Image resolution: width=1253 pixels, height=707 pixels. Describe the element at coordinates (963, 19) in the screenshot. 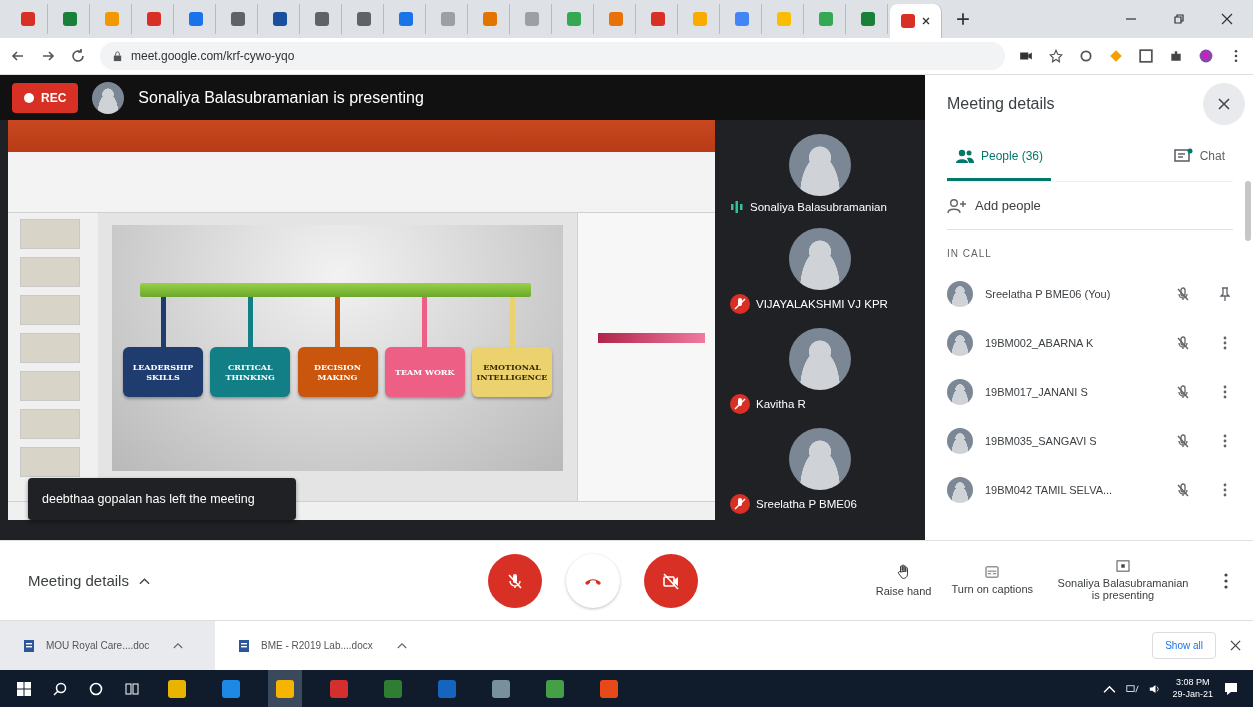

I see `new-tab-icon` at that location.